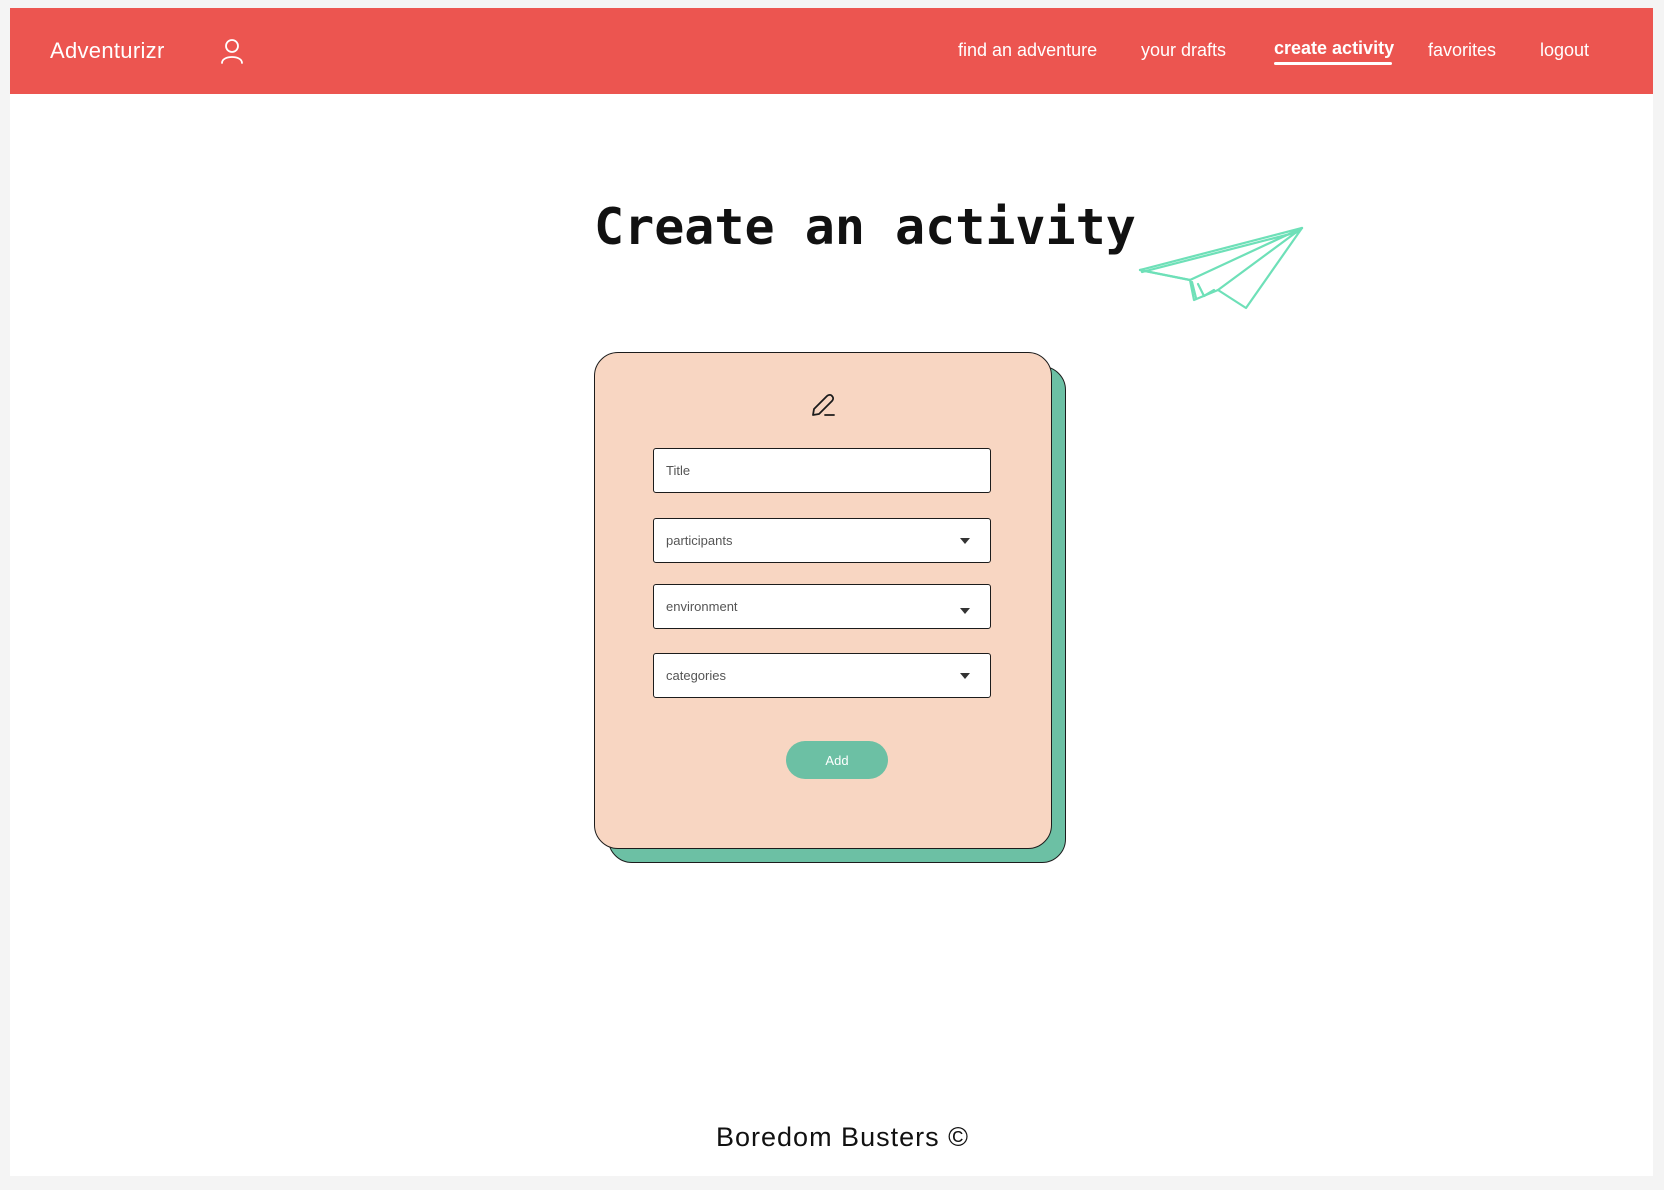  I want to click on title-field, so click(822, 470).